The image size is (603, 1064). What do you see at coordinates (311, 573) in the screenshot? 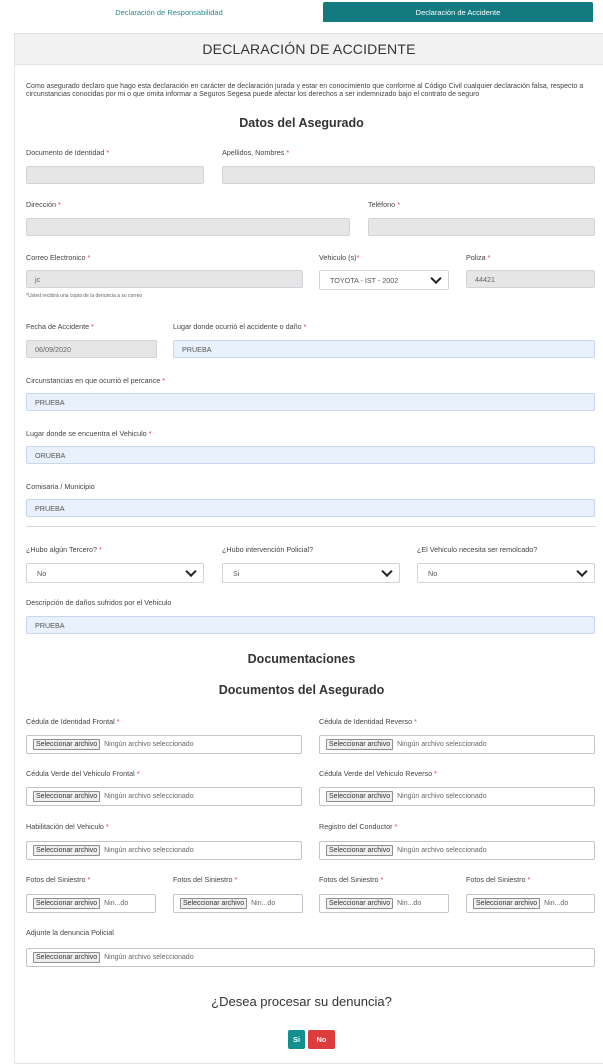
I see `policial-select: Si` at bounding box center [311, 573].